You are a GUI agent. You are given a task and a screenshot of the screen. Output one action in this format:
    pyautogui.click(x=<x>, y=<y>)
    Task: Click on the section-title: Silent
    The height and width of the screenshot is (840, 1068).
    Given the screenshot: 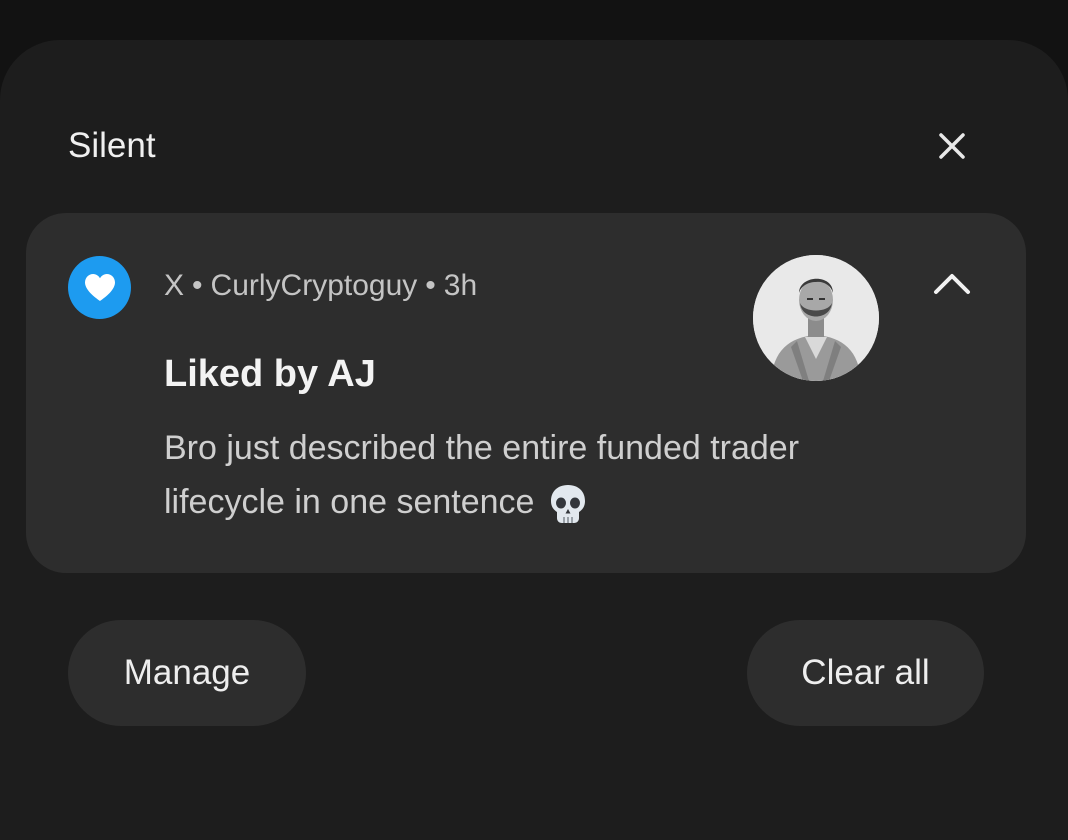 What is the action you would take?
    pyautogui.click(x=112, y=145)
    